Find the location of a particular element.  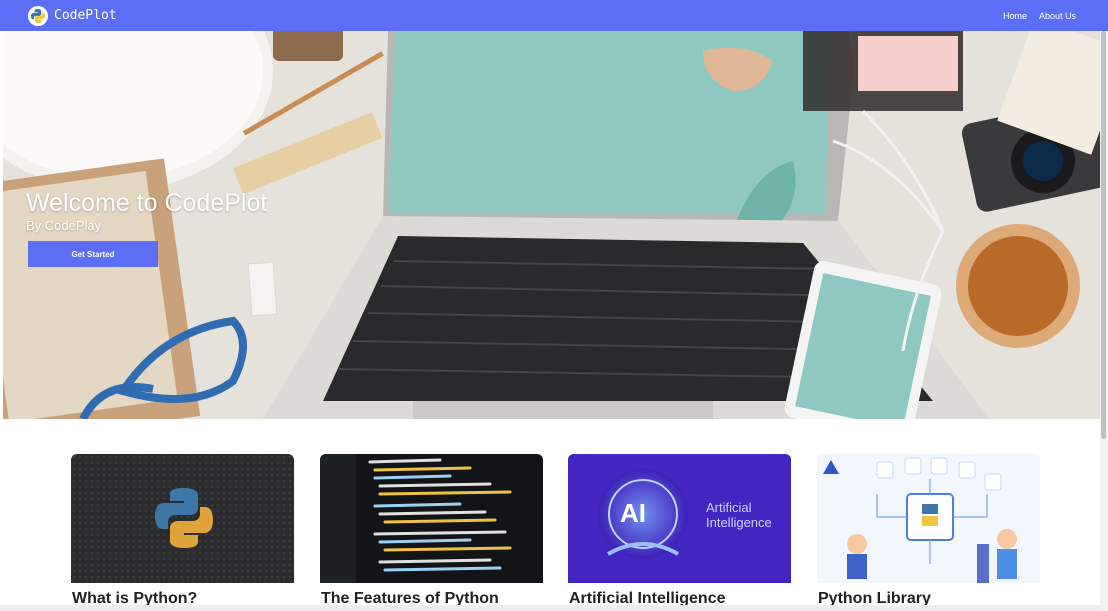

page-scrollbar is located at coordinates (1104, 321).